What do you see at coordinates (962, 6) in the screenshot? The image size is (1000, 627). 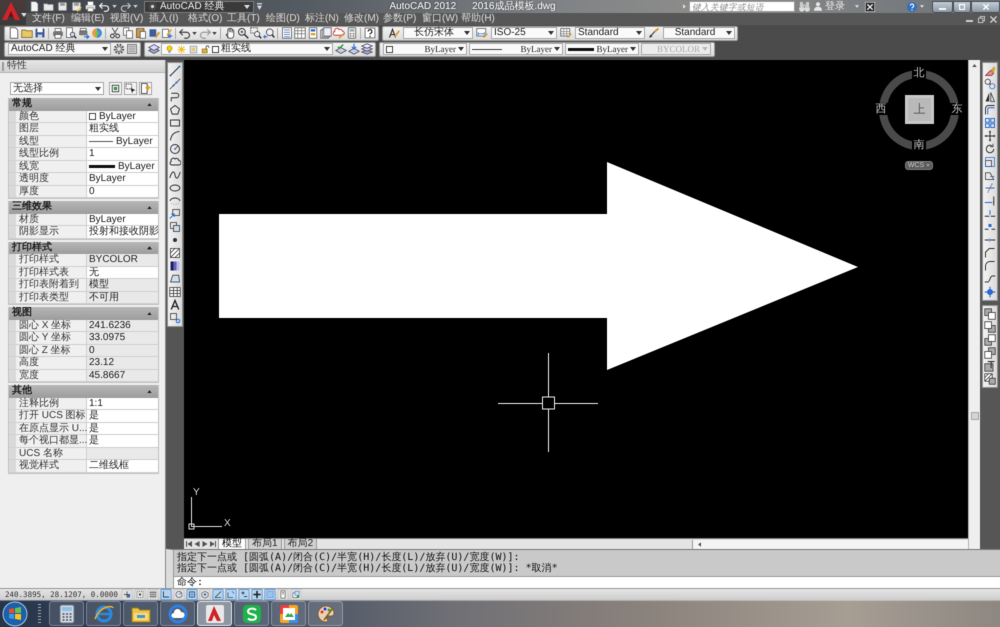 I see `maximize-button` at bounding box center [962, 6].